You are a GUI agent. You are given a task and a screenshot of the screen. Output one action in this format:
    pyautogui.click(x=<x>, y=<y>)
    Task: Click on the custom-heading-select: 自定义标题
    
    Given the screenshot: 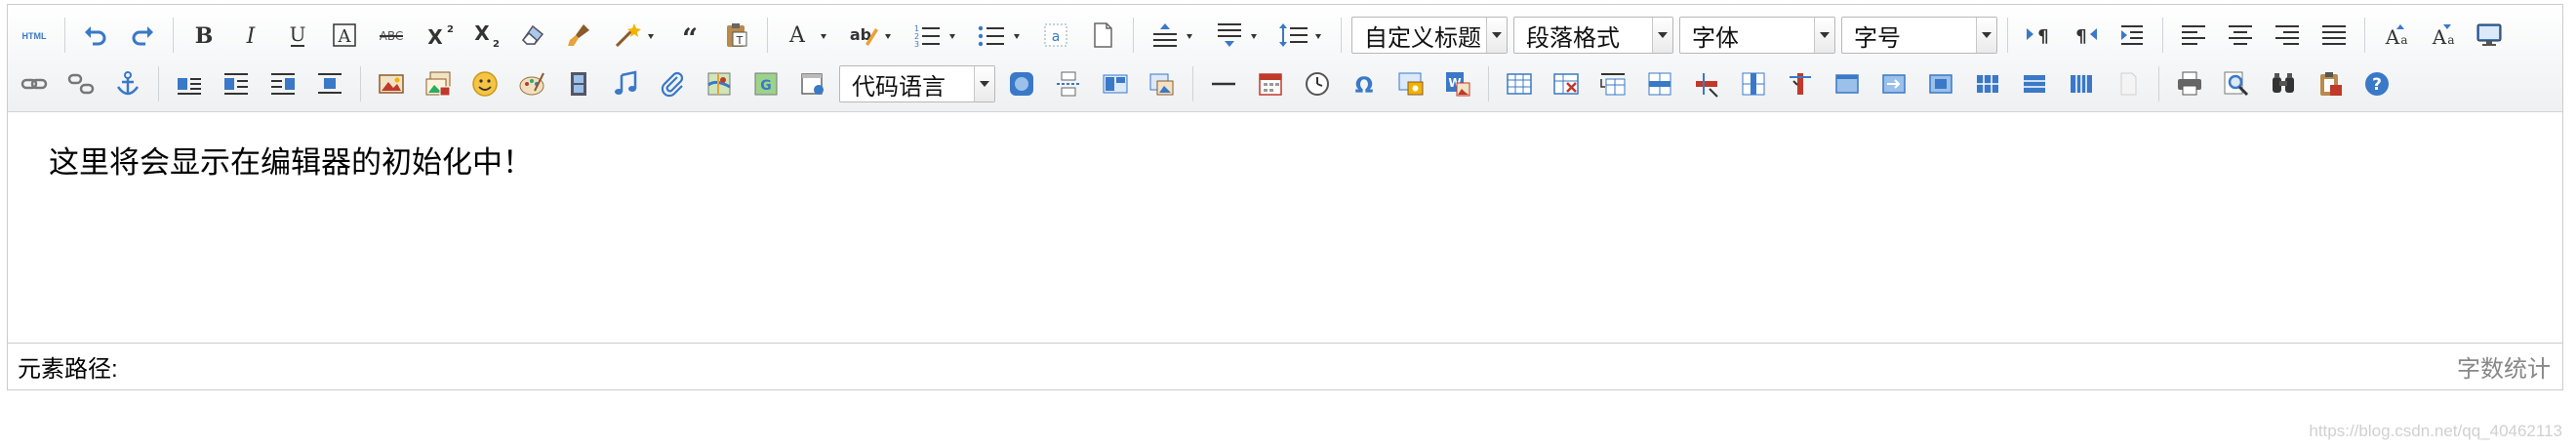 What is the action you would take?
    pyautogui.click(x=1429, y=35)
    